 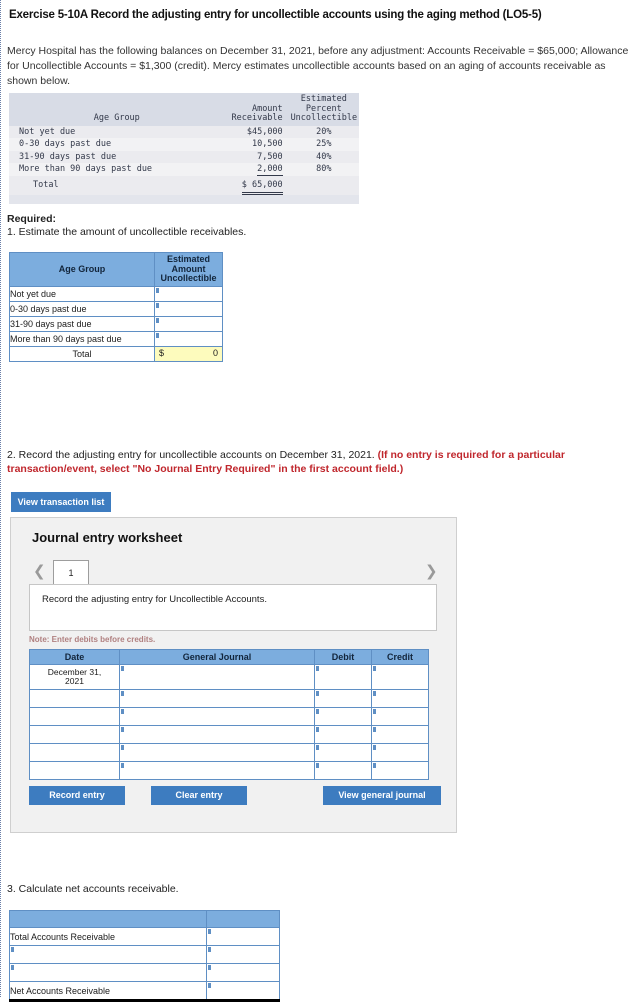 What do you see at coordinates (188, 278) in the screenshot?
I see `estimate-header-line3: Uncollectible` at bounding box center [188, 278].